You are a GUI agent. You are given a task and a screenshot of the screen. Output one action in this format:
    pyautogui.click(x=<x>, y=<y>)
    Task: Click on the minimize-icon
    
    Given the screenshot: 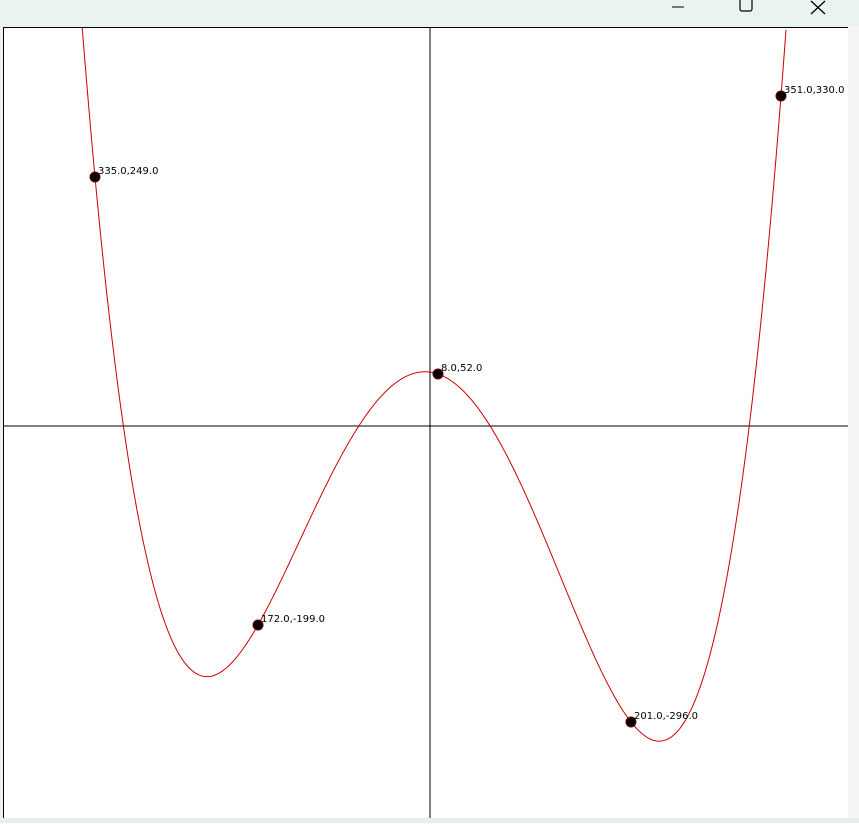 What is the action you would take?
    pyautogui.click(x=678, y=7)
    